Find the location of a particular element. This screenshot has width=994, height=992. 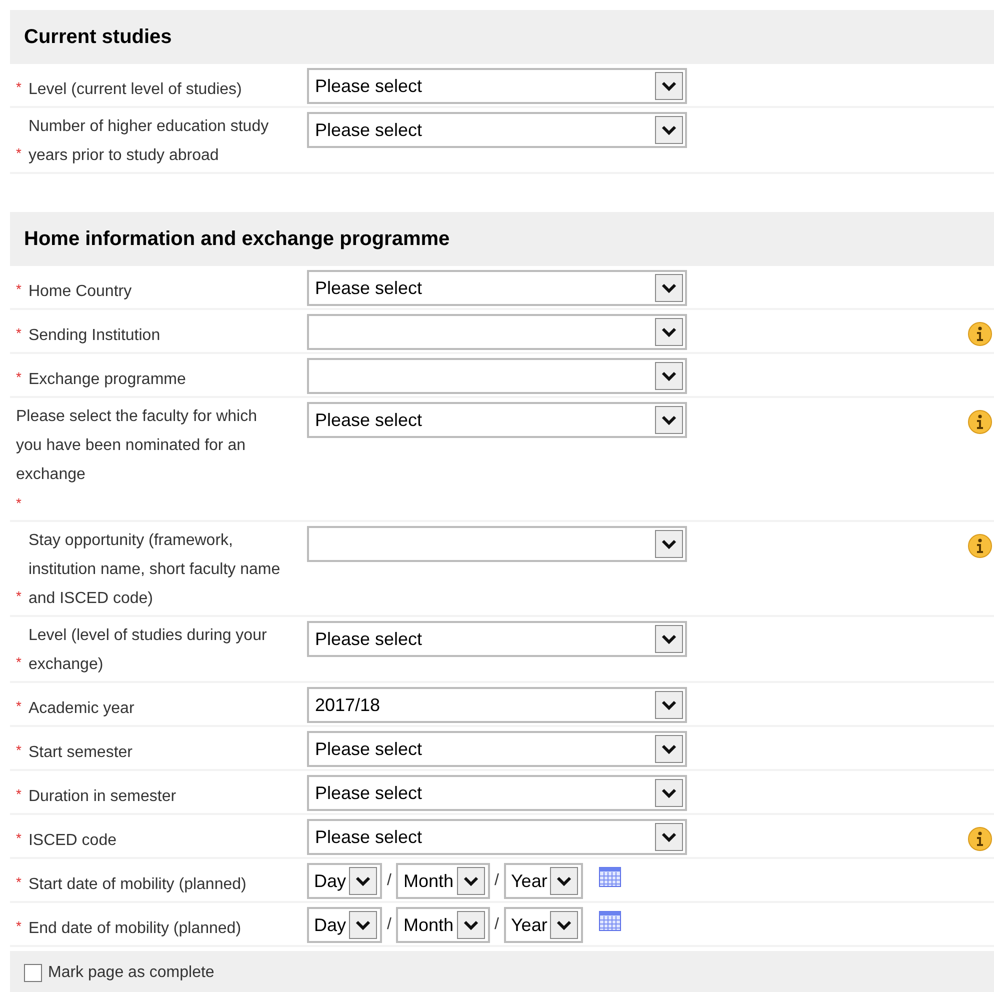

section-heading: Current studies is located at coordinates (502, 37).